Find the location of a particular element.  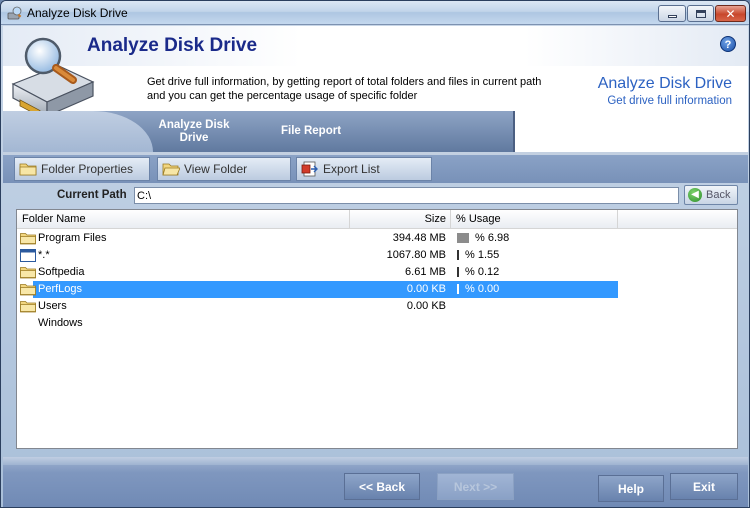

help-button: Help is located at coordinates (631, 488).